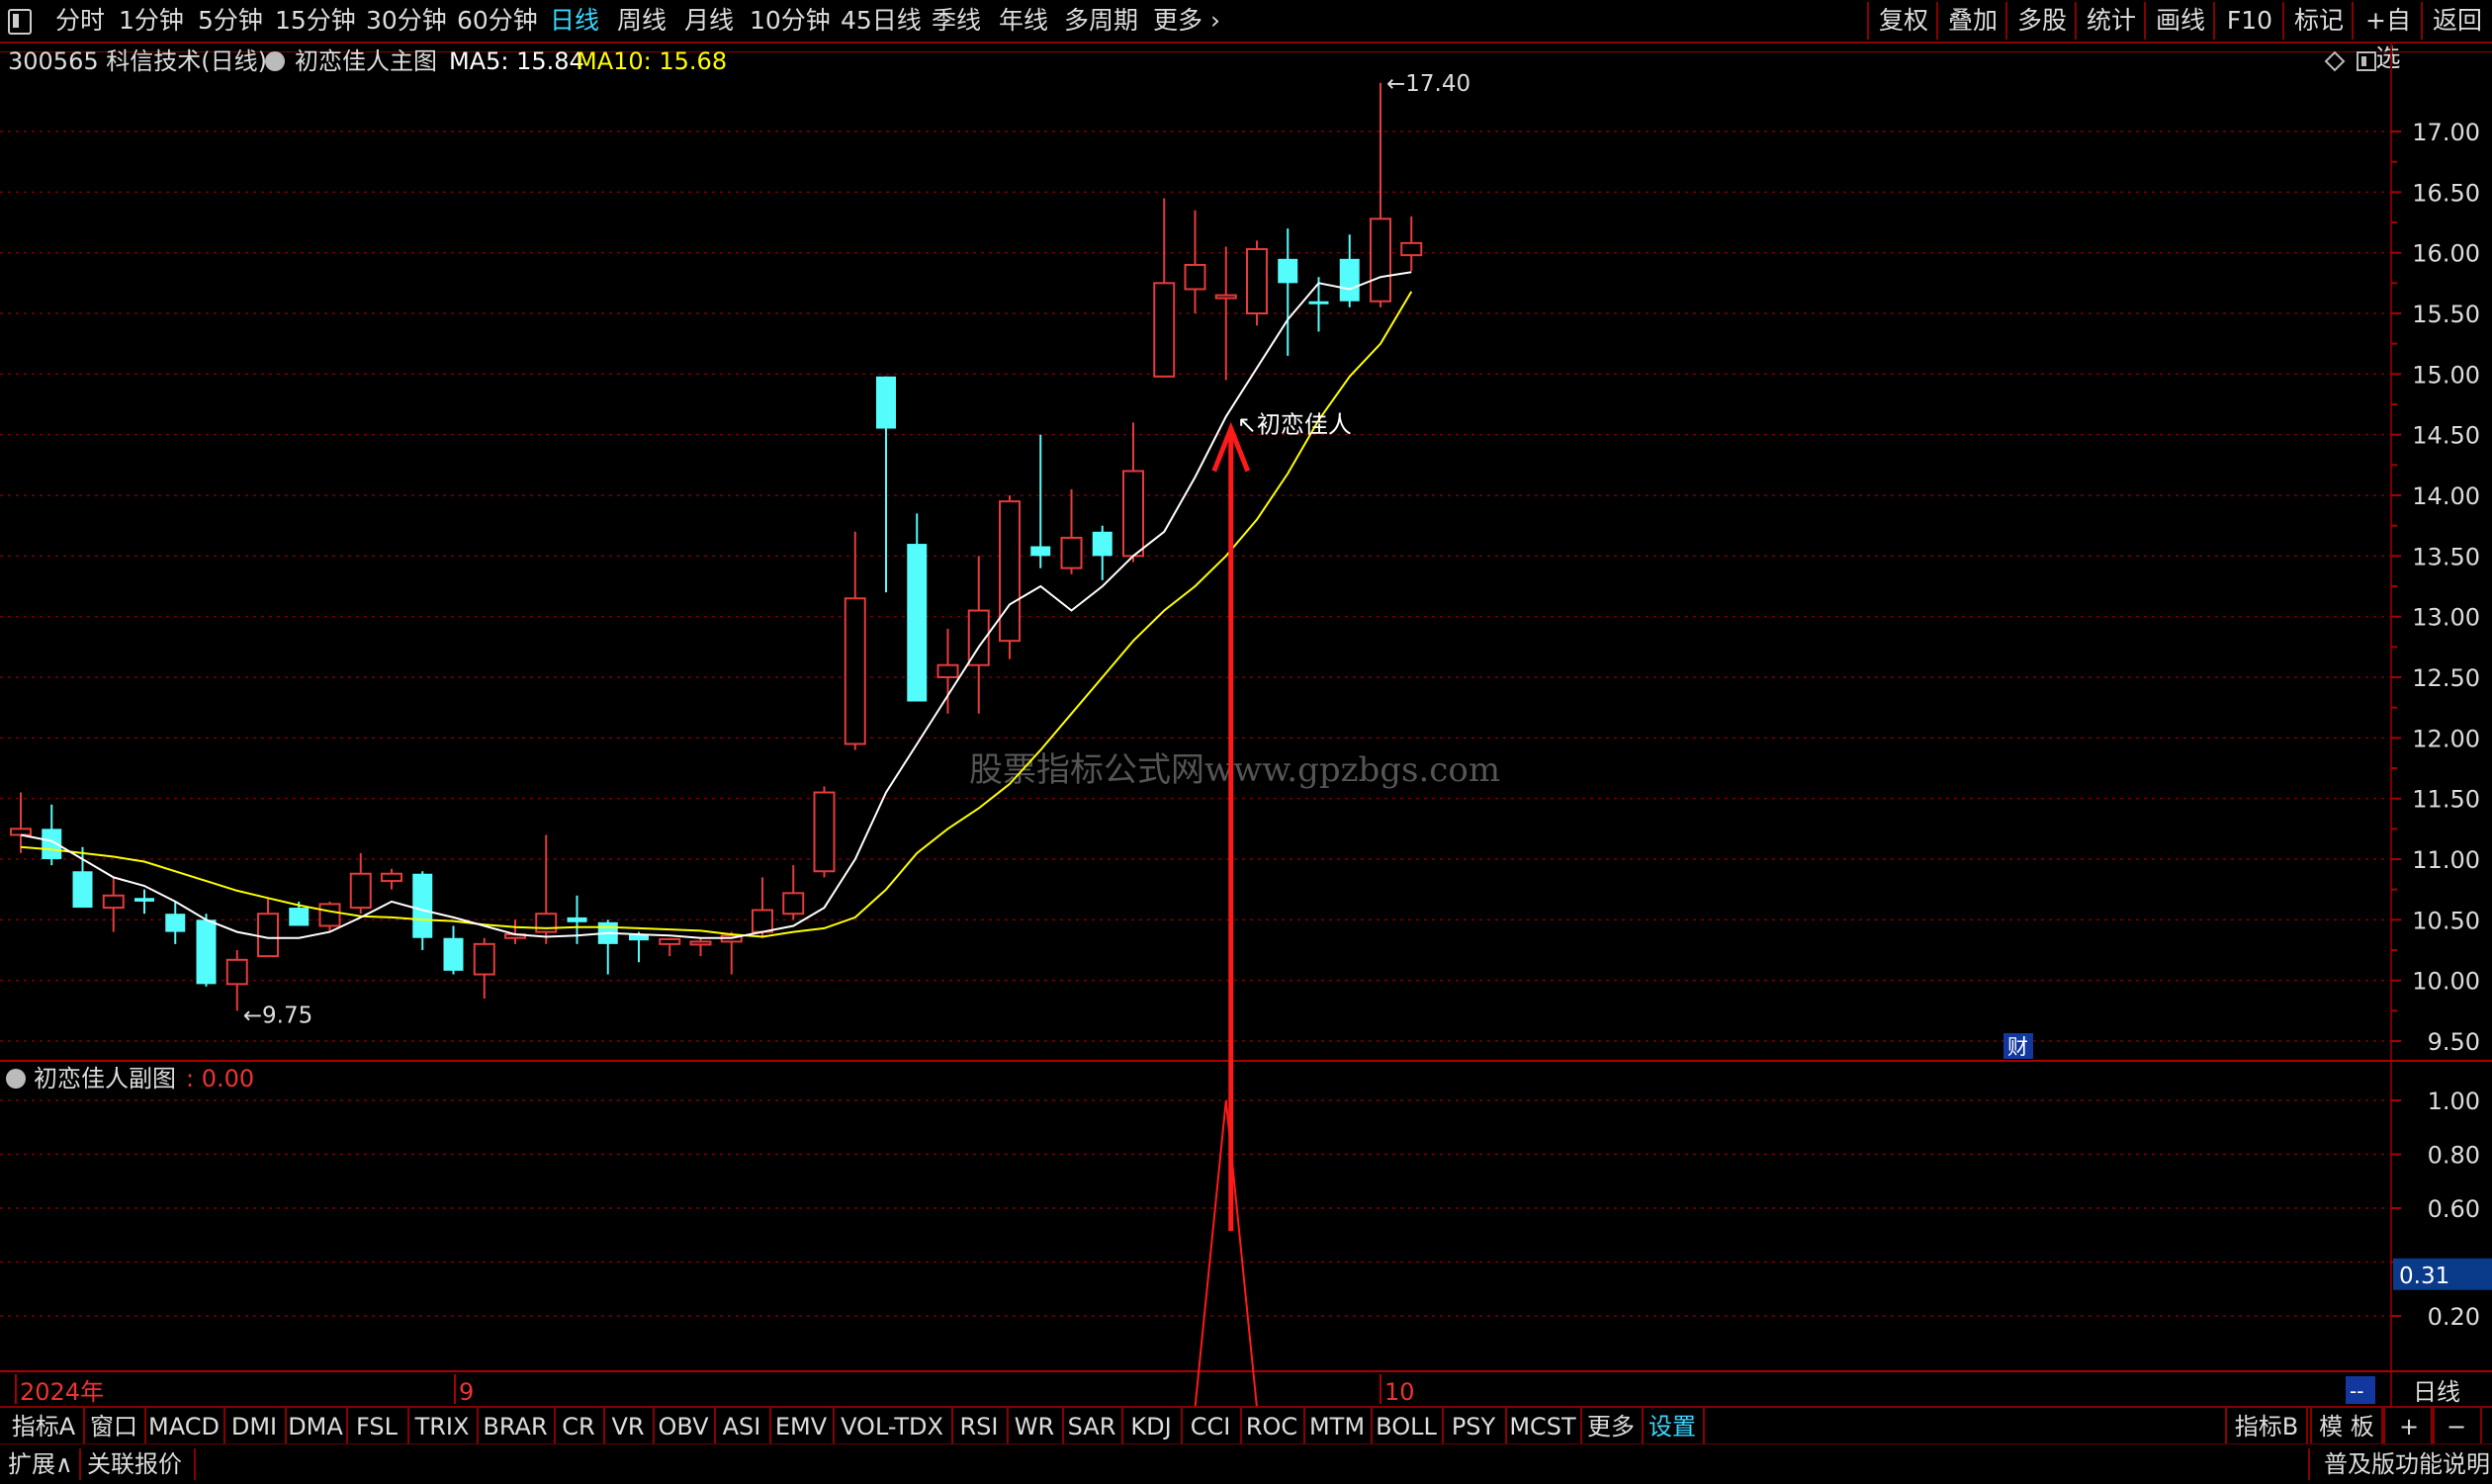 The image size is (2492, 1484). Describe the element at coordinates (653, 61) in the screenshot. I see `ma10-value: MA10: 15.68` at that location.